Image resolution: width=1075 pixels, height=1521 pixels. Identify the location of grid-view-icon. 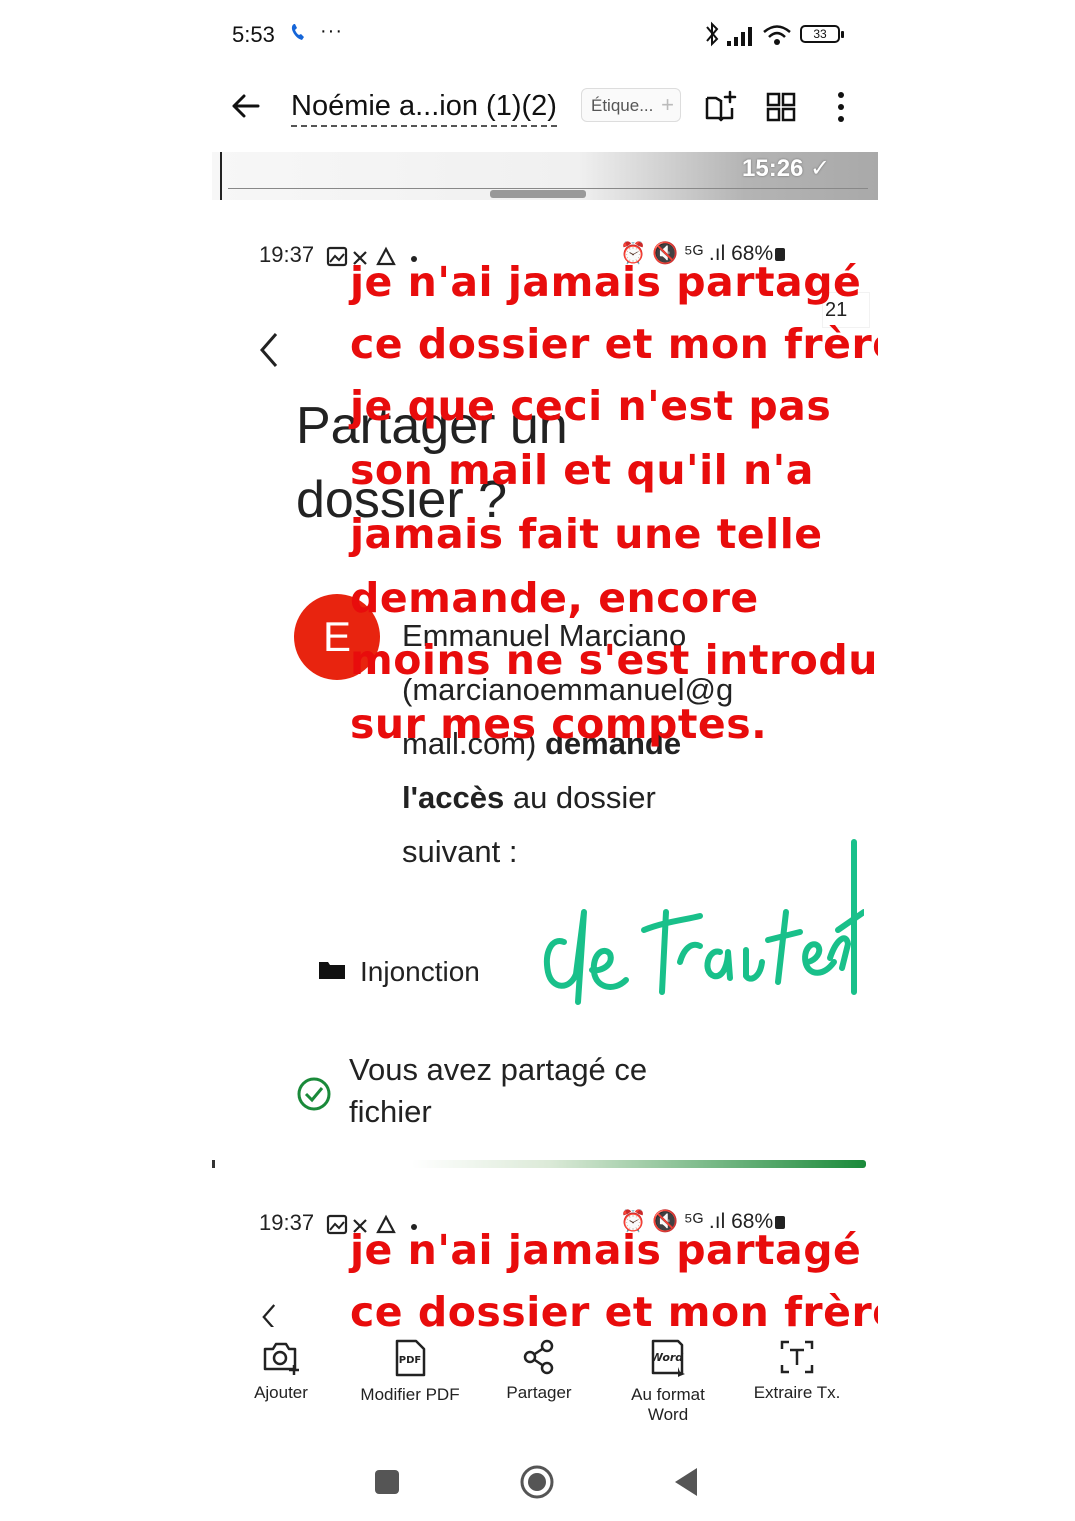
(781, 107).